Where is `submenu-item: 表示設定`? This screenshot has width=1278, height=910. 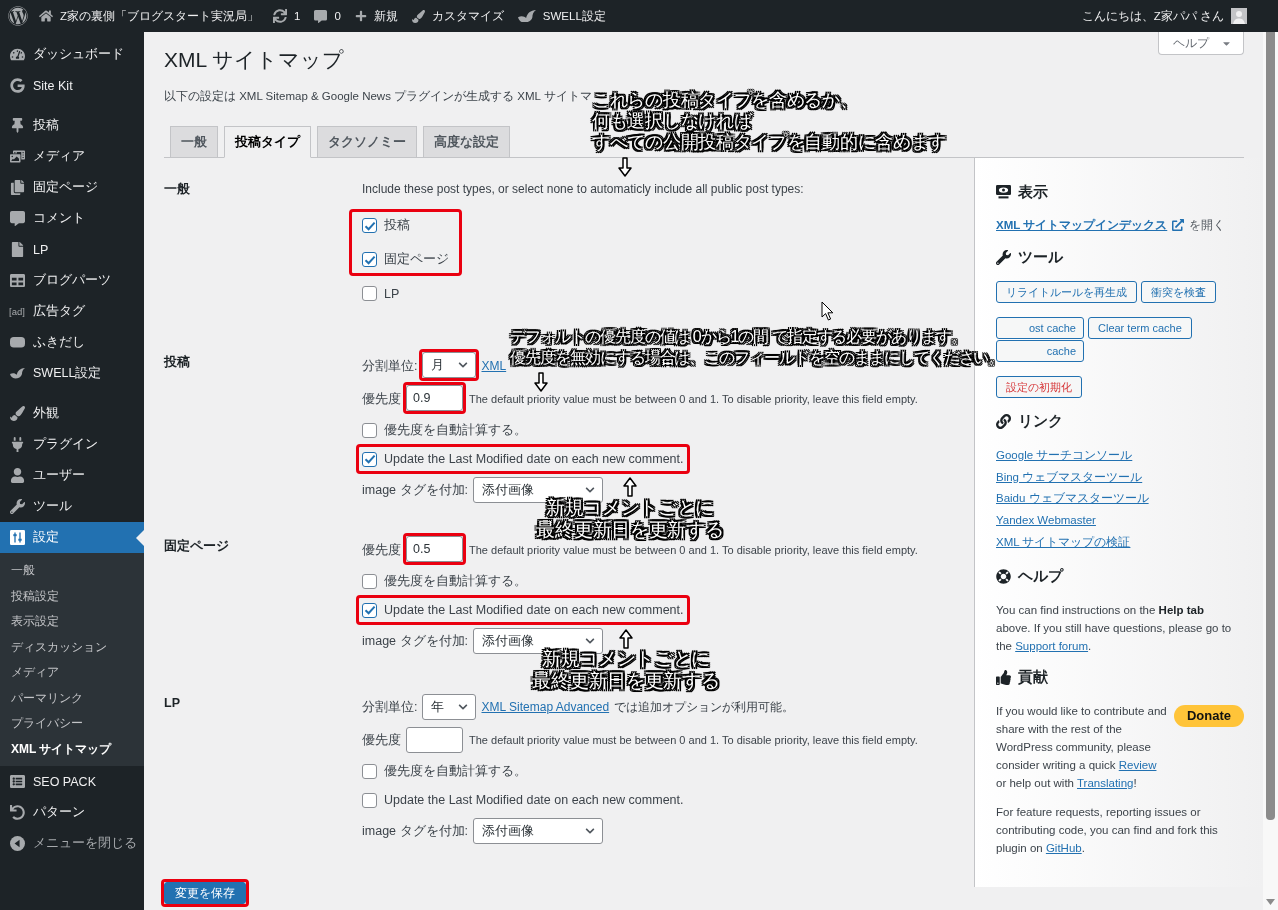 submenu-item: 表示設定 is located at coordinates (72, 622).